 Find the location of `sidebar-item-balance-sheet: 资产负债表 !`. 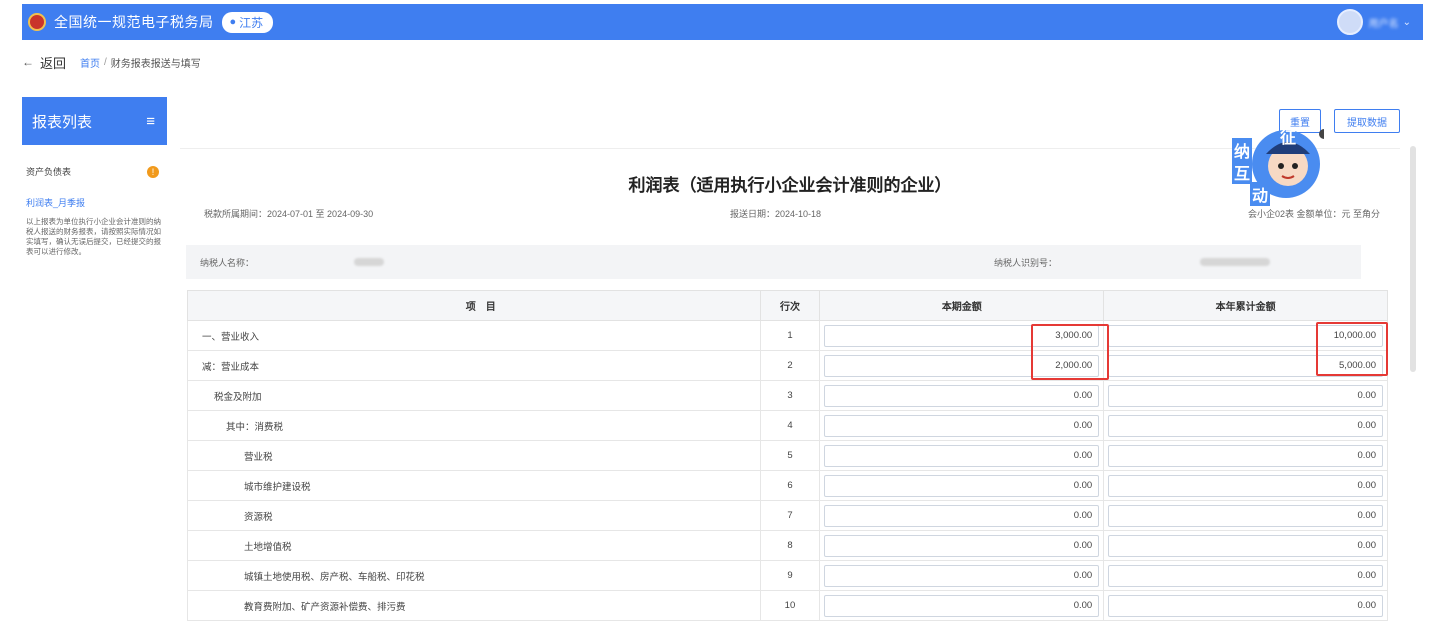

sidebar-item-balance-sheet: 资产负债表 ! is located at coordinates (94, 171).